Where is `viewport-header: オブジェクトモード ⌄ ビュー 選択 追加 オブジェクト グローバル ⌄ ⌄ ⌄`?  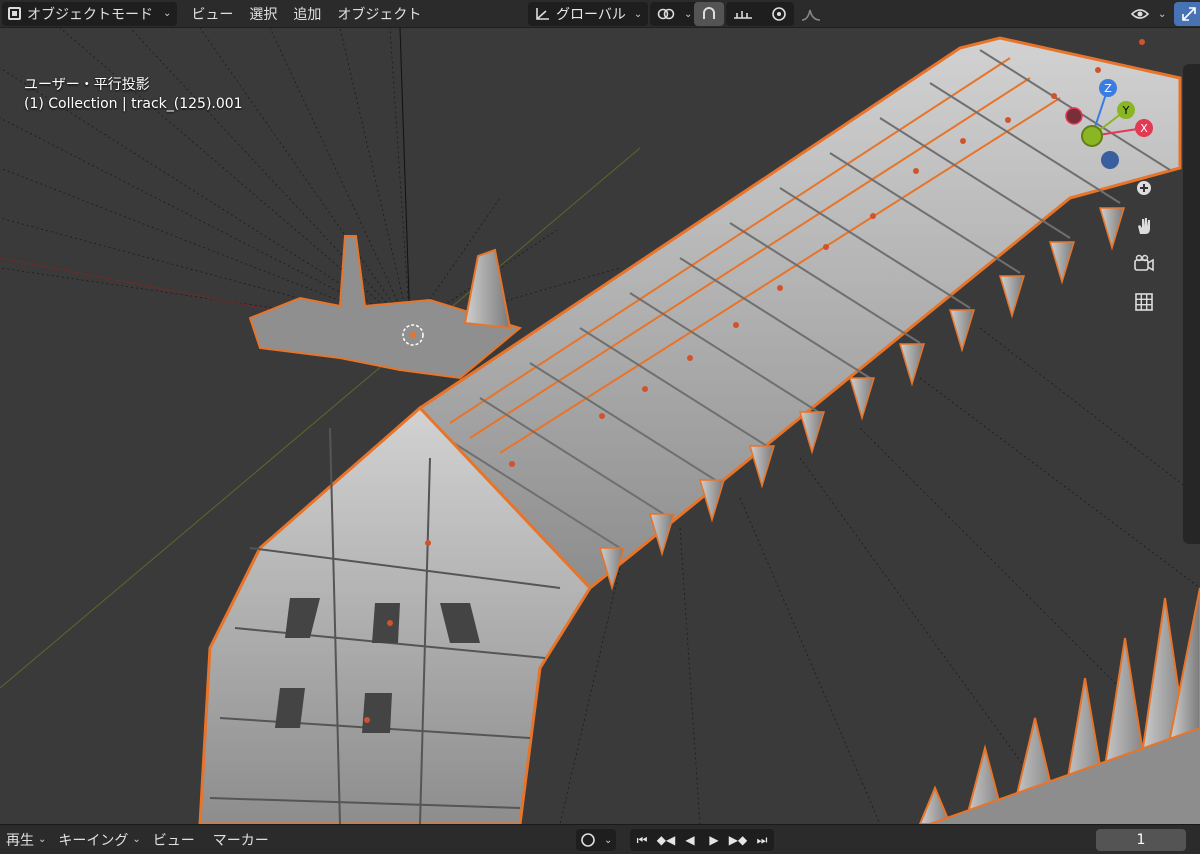 viewport-header: オブジェクトモード ⌄ ビュー 選択 追加 オブジェクト グローバル ⌄ ⌄ ⌄ is located at coordinates (600, 14).